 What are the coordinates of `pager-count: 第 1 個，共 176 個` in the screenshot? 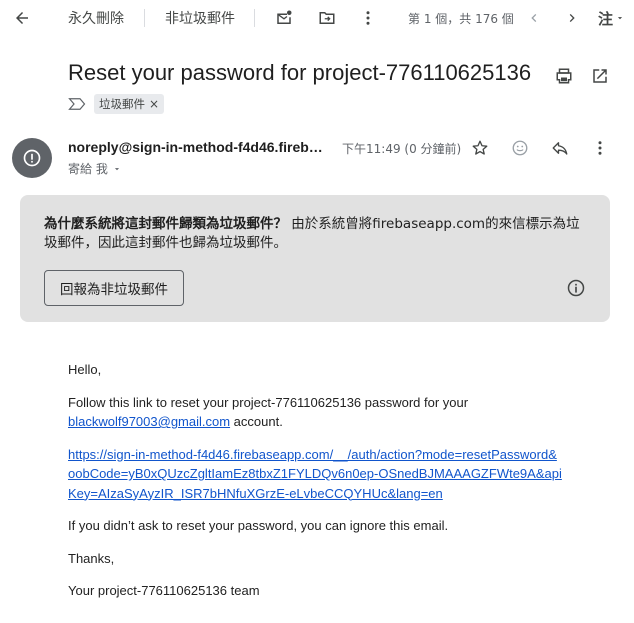 It's located at (461, 18).